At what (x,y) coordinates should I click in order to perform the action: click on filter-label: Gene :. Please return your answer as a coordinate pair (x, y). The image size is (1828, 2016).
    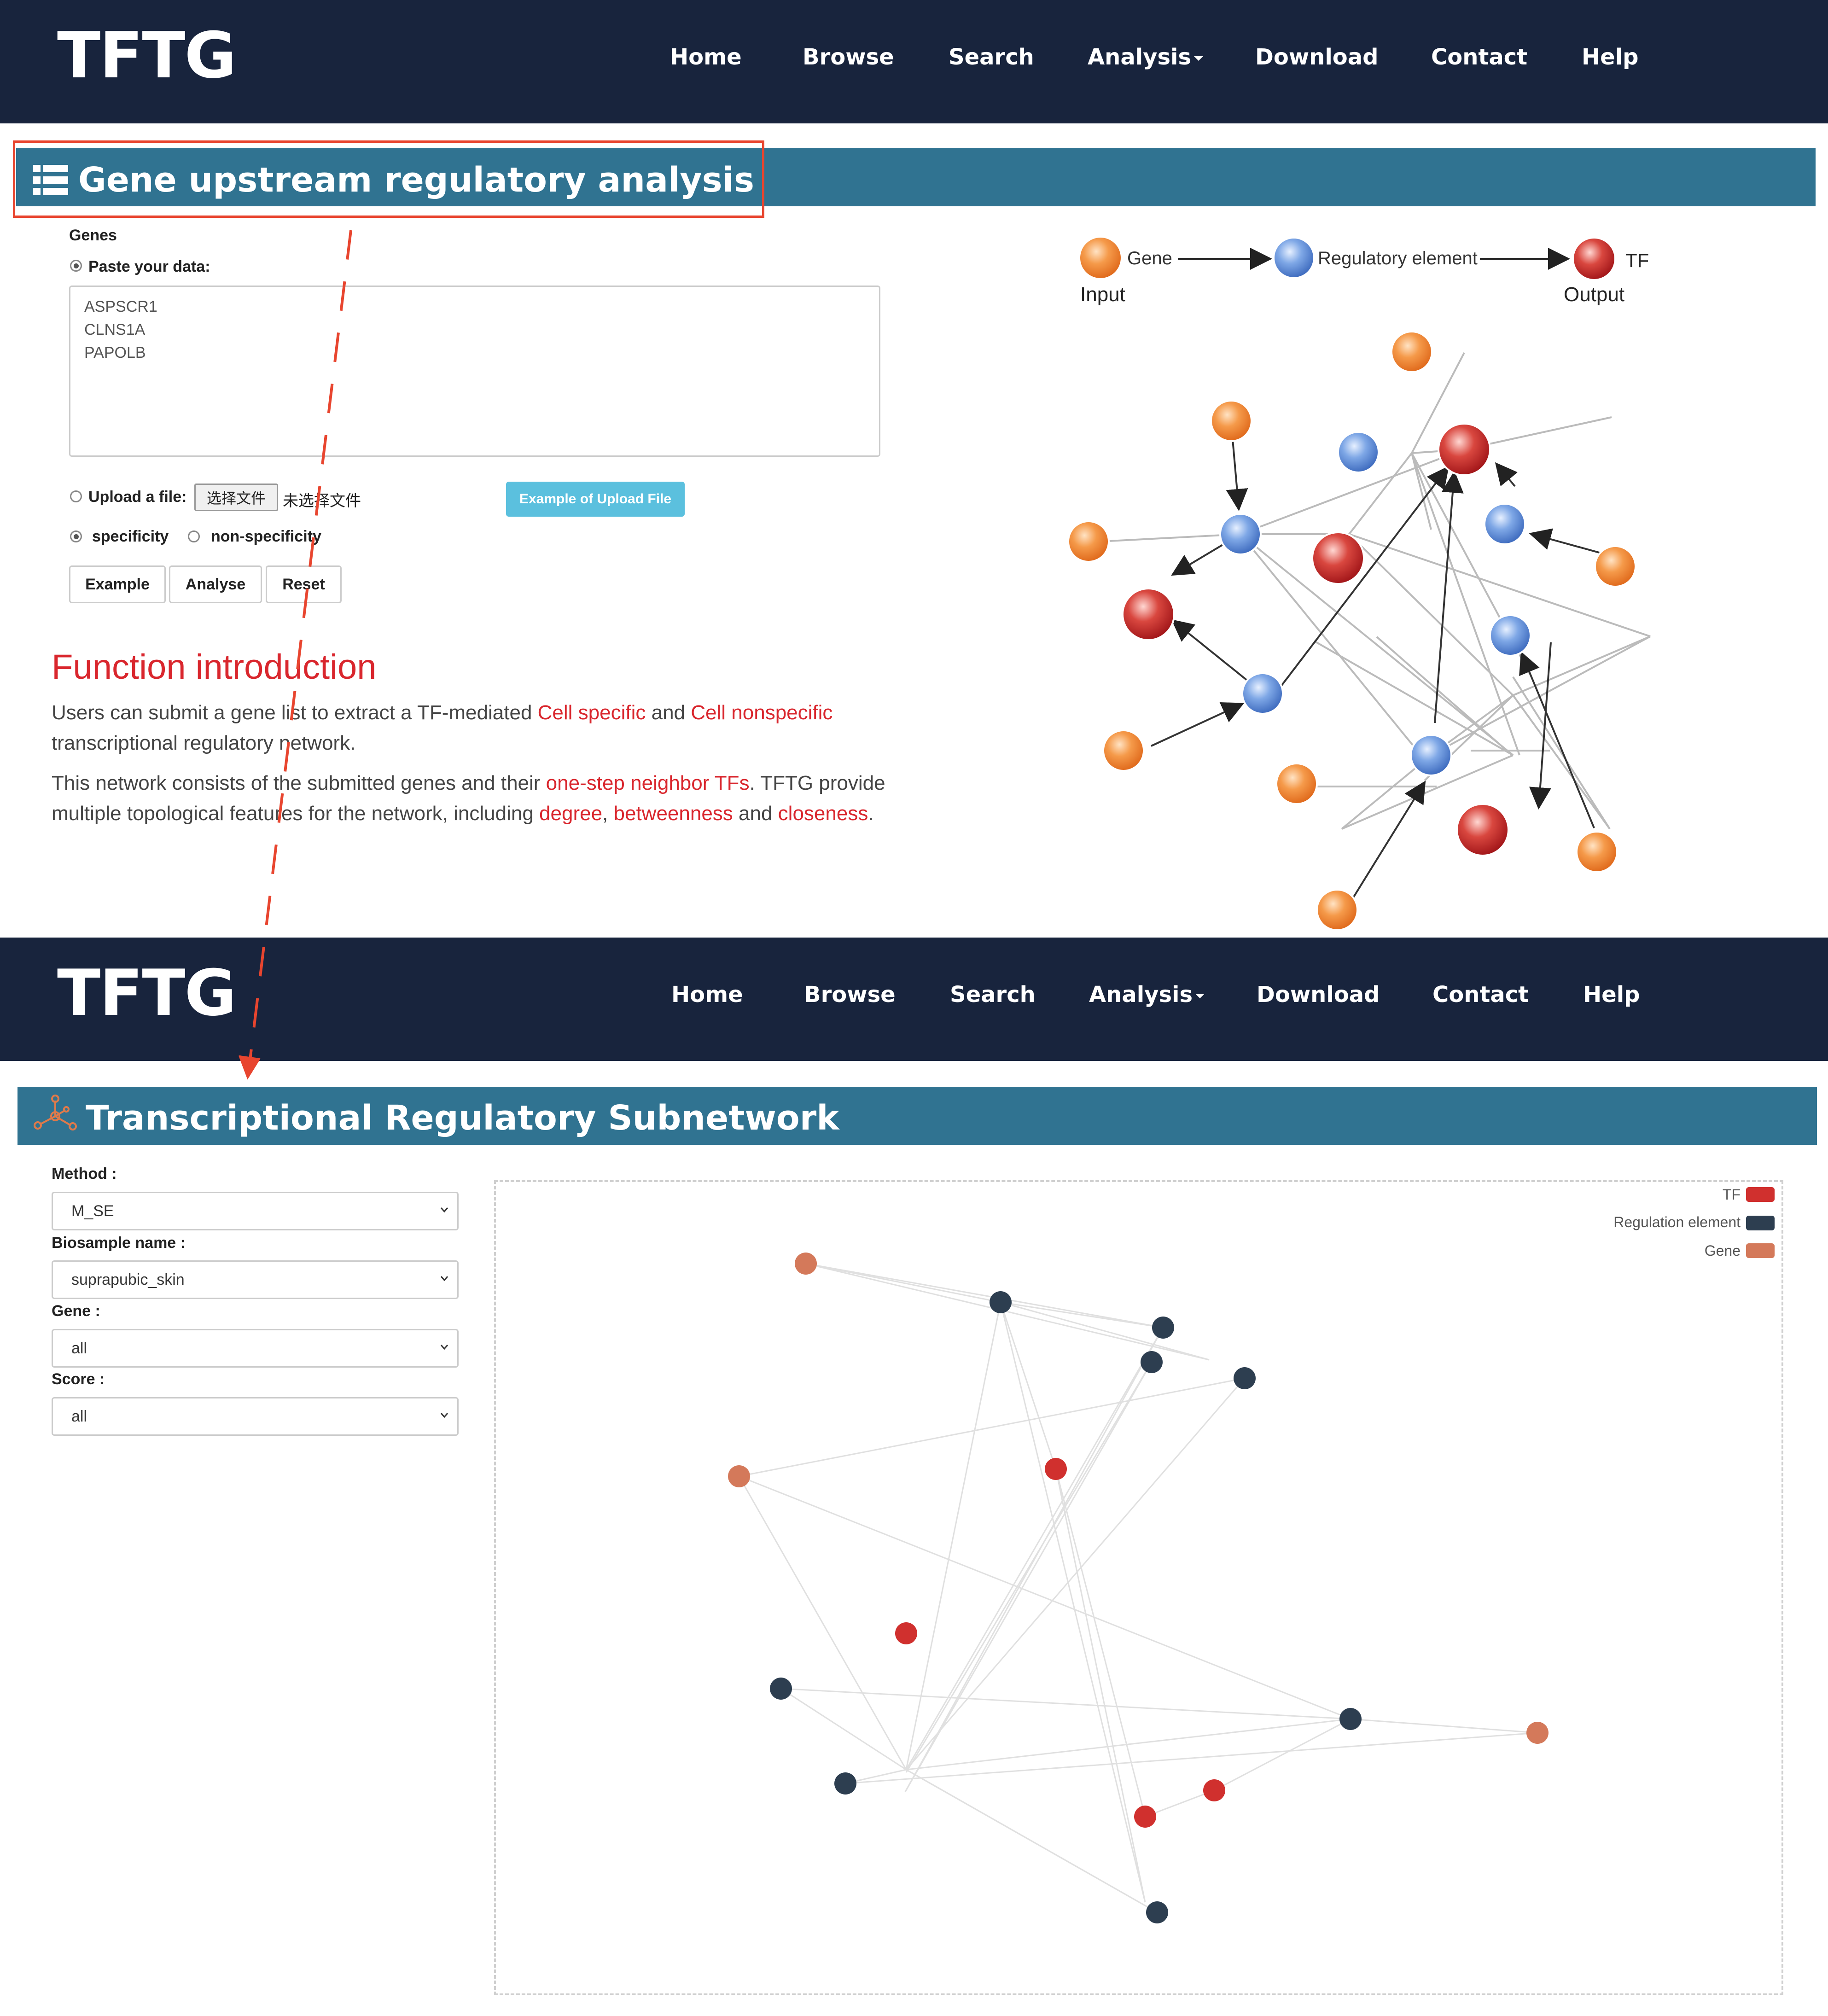
    Looking at the image, I should click on (76, 1311).